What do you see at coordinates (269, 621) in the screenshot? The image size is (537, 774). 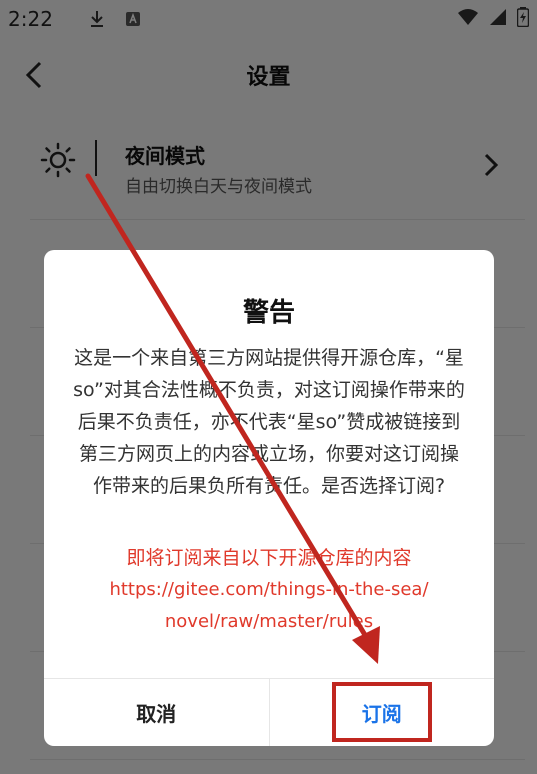 I see `dialog-url-line2: novel/raw/master/rules` at bounding box center [269, 621].